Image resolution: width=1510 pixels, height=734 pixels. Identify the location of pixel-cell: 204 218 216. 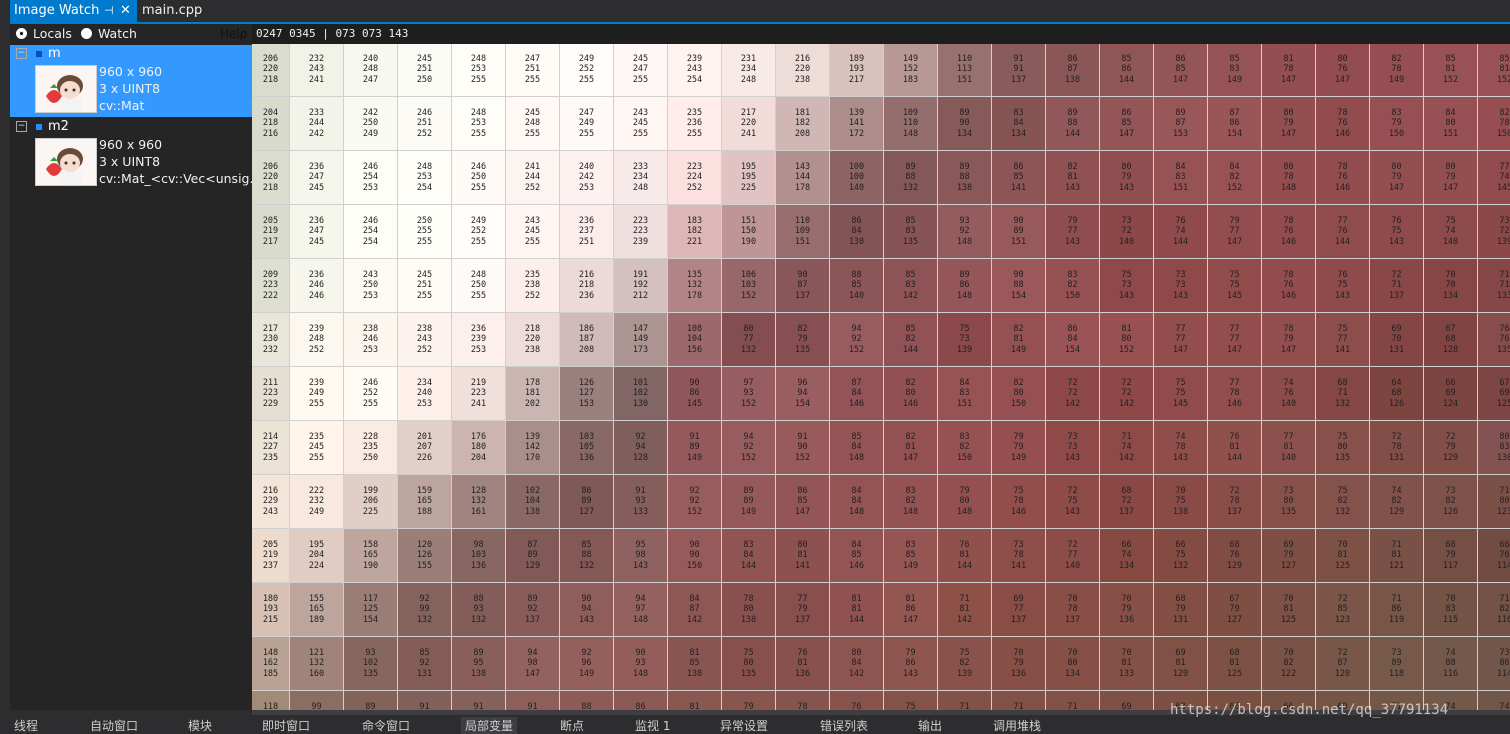
(271, 124).